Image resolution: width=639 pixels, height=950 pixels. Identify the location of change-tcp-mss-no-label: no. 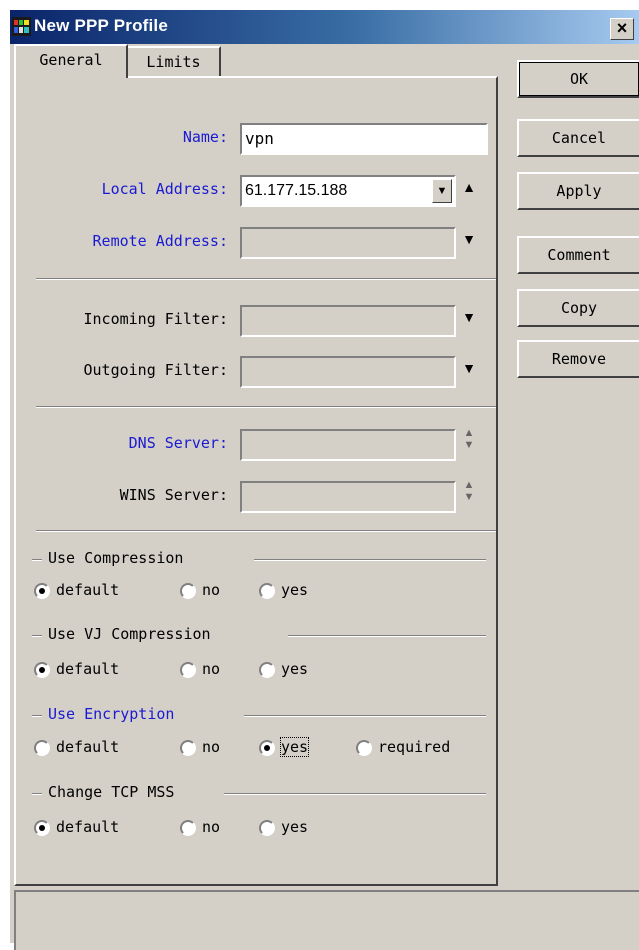
(211, 827).